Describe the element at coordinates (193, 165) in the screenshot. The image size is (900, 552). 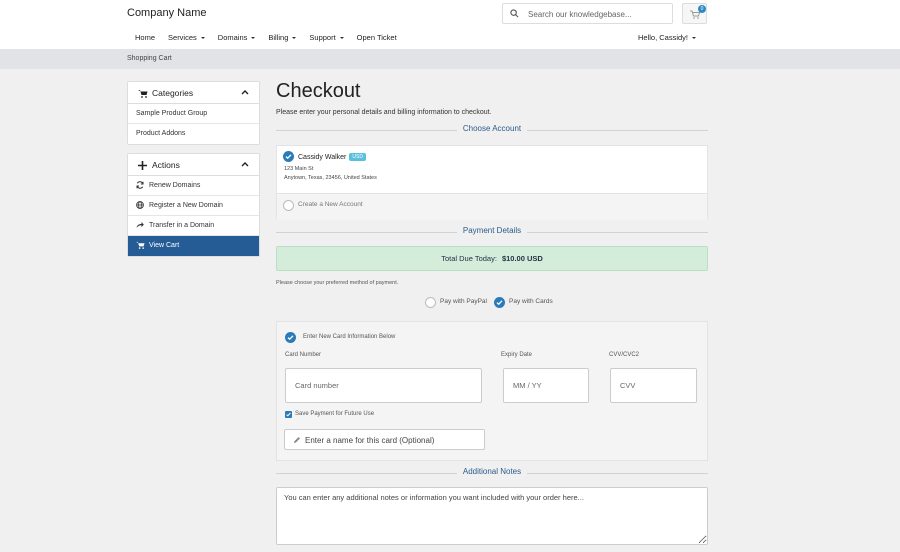
I see `actions-header: Actions` at that location.